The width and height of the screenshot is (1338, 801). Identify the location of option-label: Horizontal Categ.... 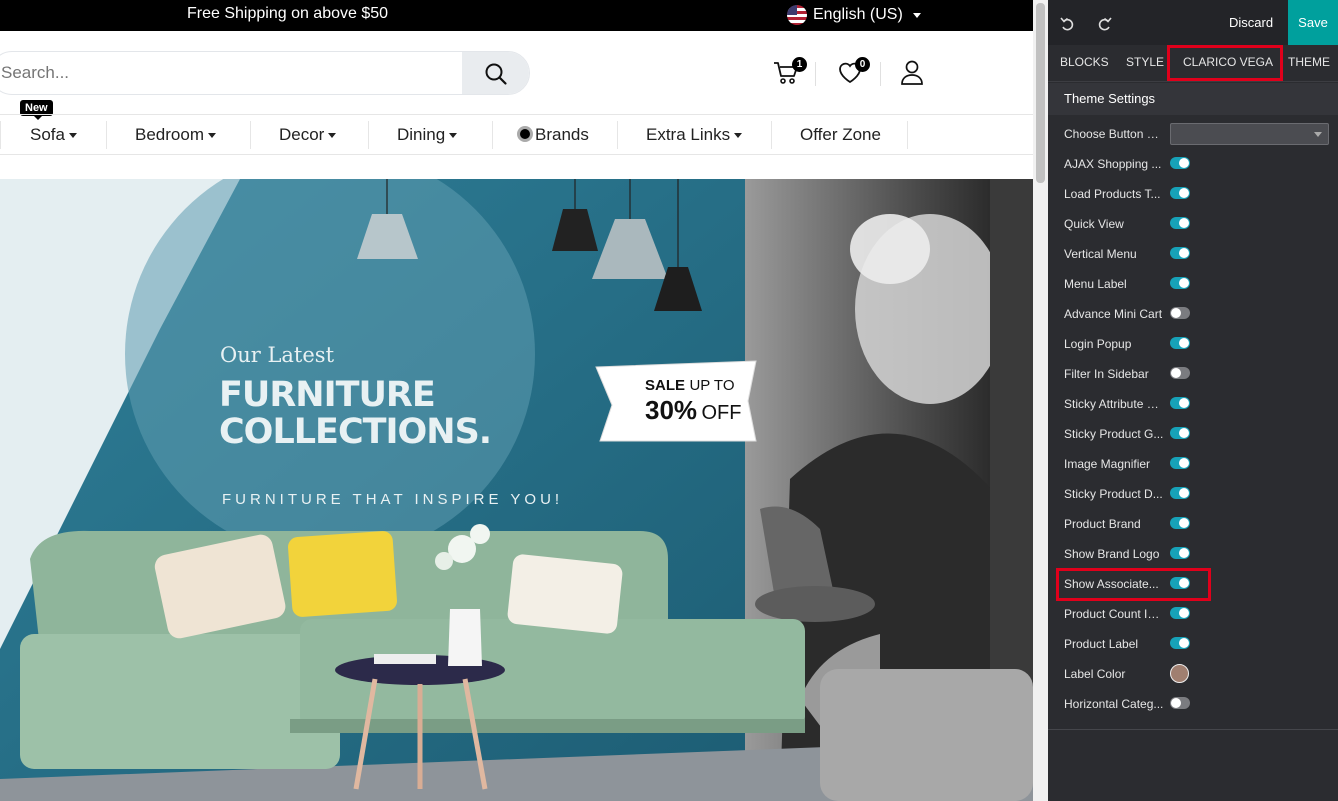
(1114, 704).